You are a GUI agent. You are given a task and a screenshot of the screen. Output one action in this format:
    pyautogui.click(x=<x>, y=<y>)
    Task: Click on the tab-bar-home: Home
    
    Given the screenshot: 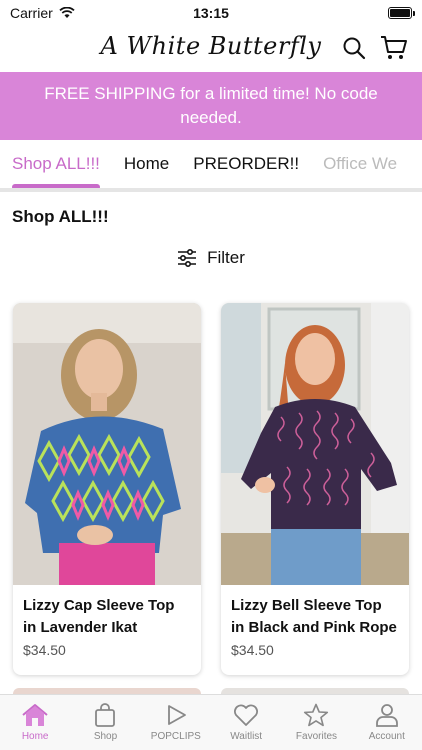 What is the action you would take?
    pyautogui.click(x=35, y=722)
    